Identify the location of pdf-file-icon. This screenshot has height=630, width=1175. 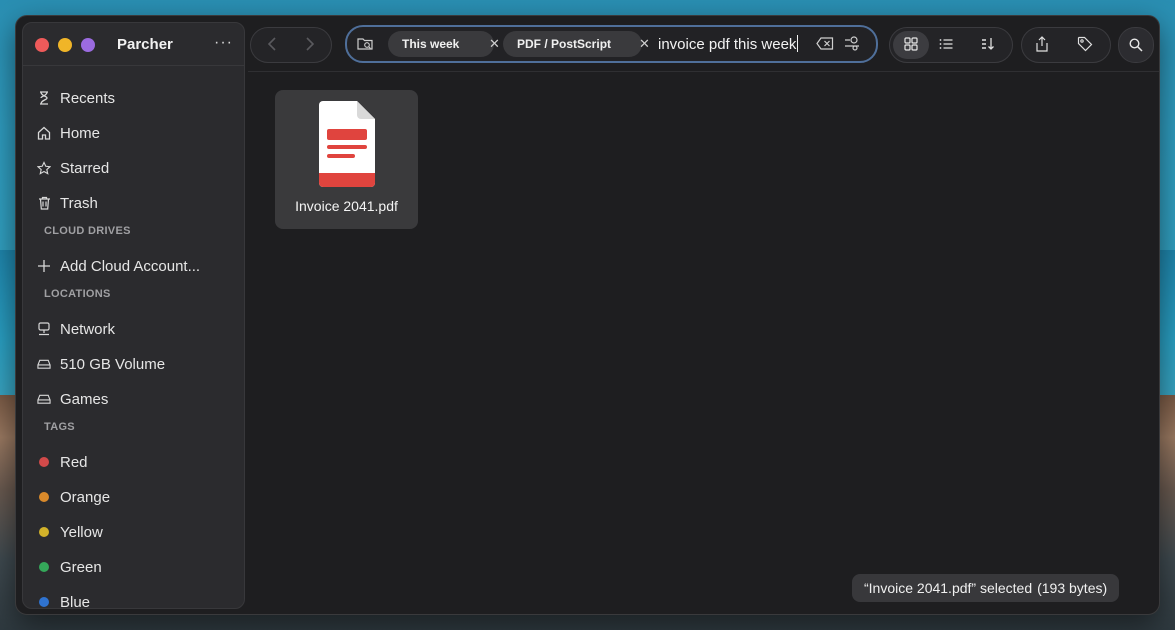
(347, 146).